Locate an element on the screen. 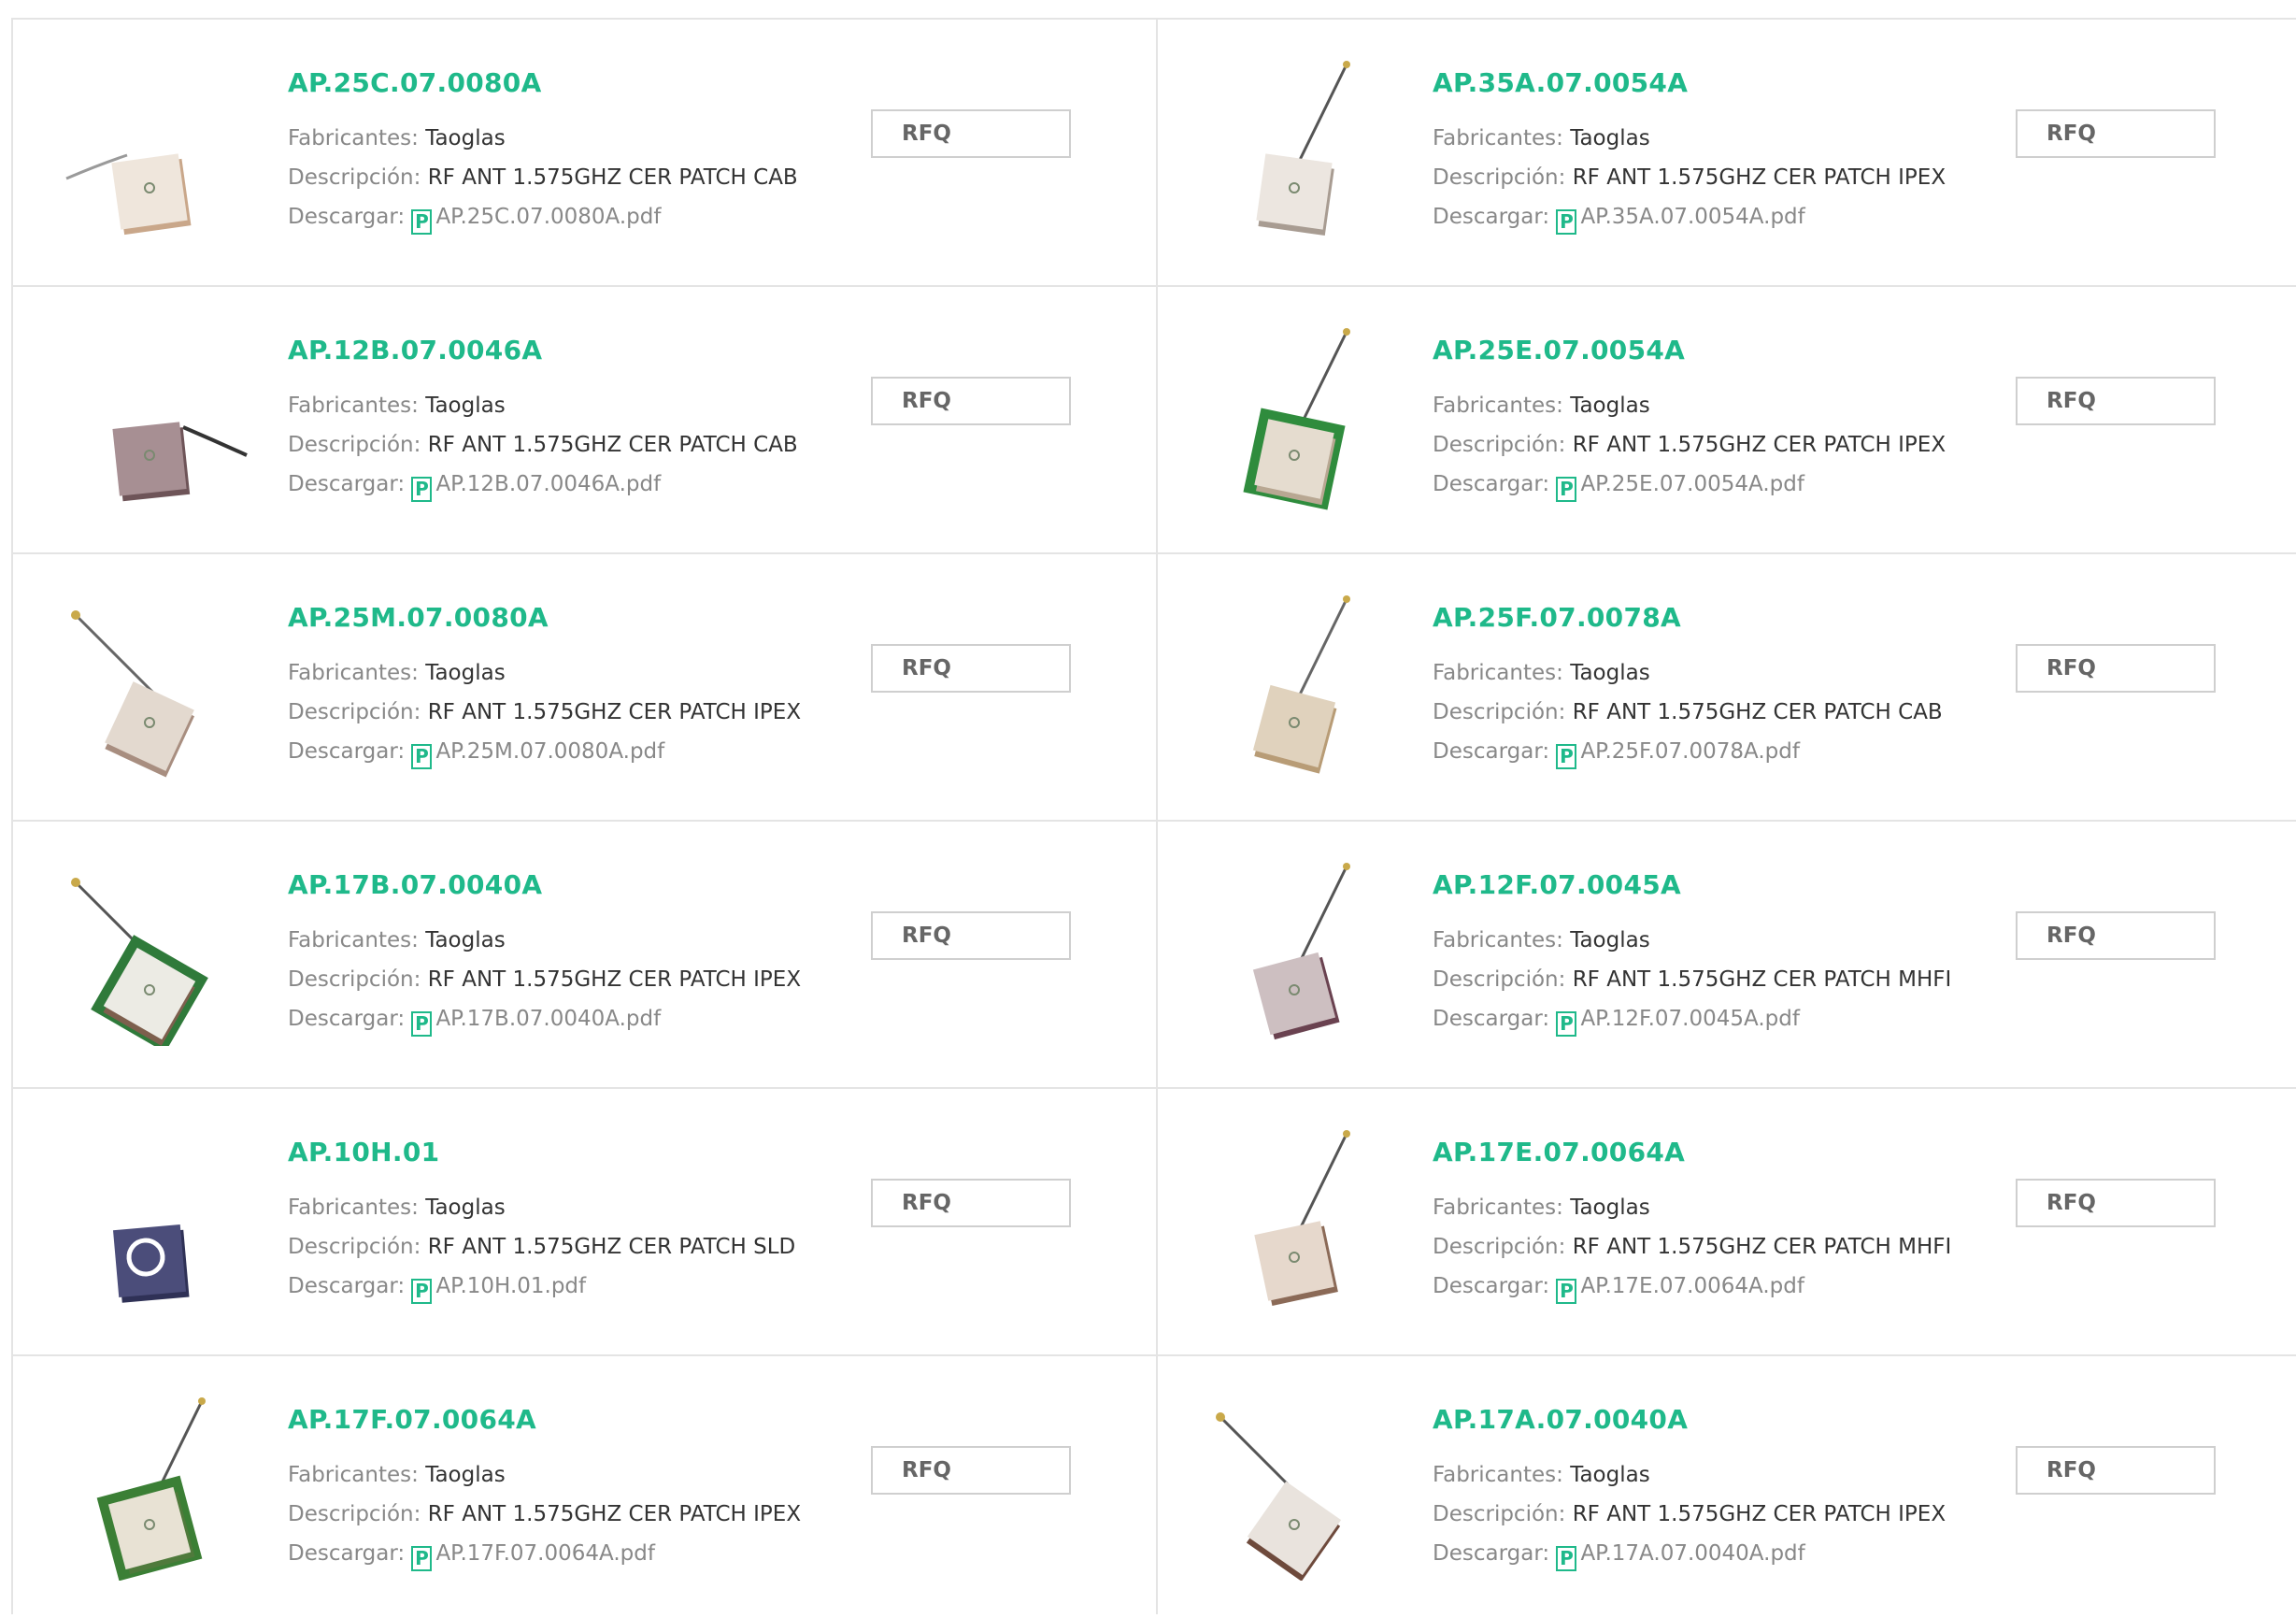 The image size is (2296, 1618). download-line: Descargar: P AP.17F.07.0064A.pdf is located at coordinates (544, 1553).